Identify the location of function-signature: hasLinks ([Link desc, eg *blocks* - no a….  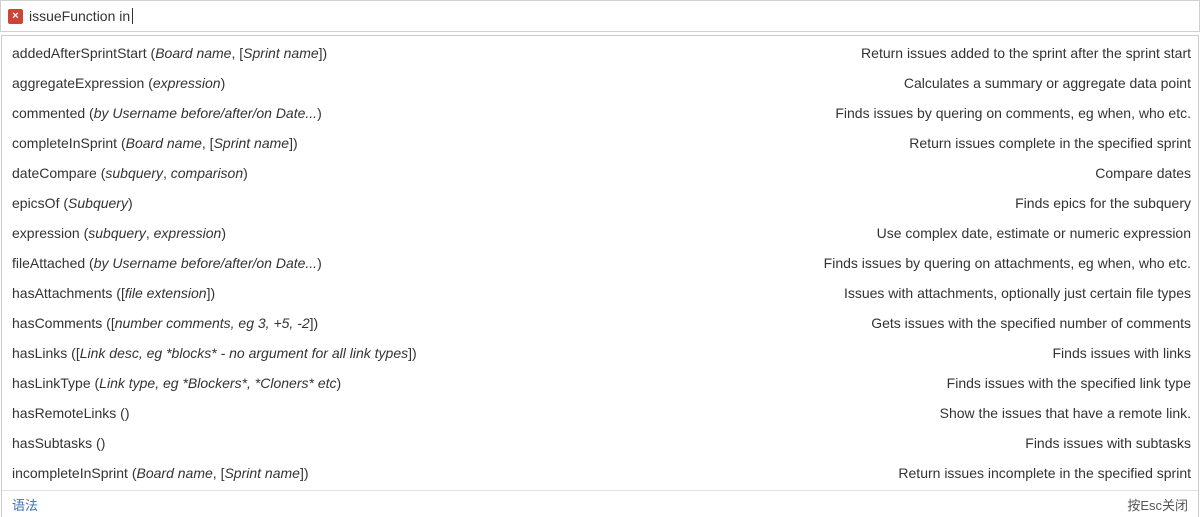
(214, 353).